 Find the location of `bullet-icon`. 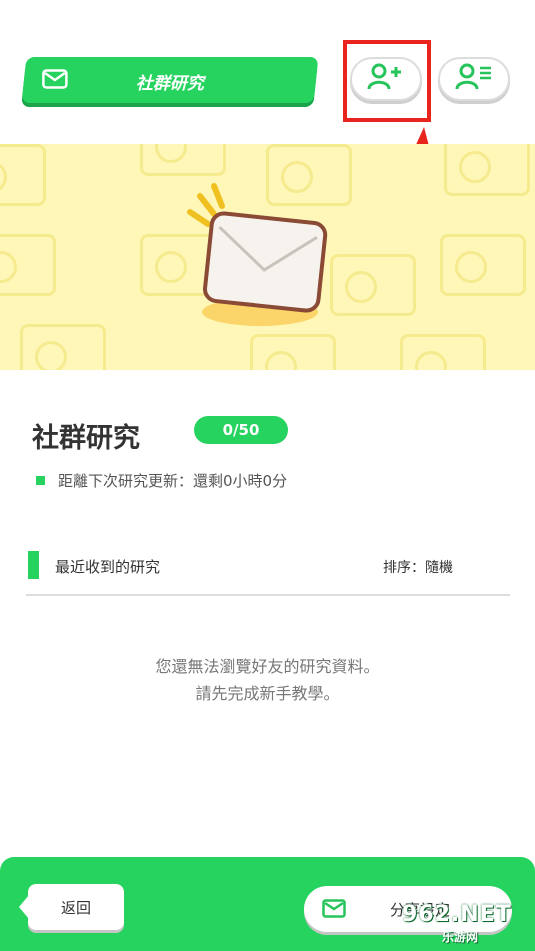

bullet-icon is located at coordinates (40, 480).